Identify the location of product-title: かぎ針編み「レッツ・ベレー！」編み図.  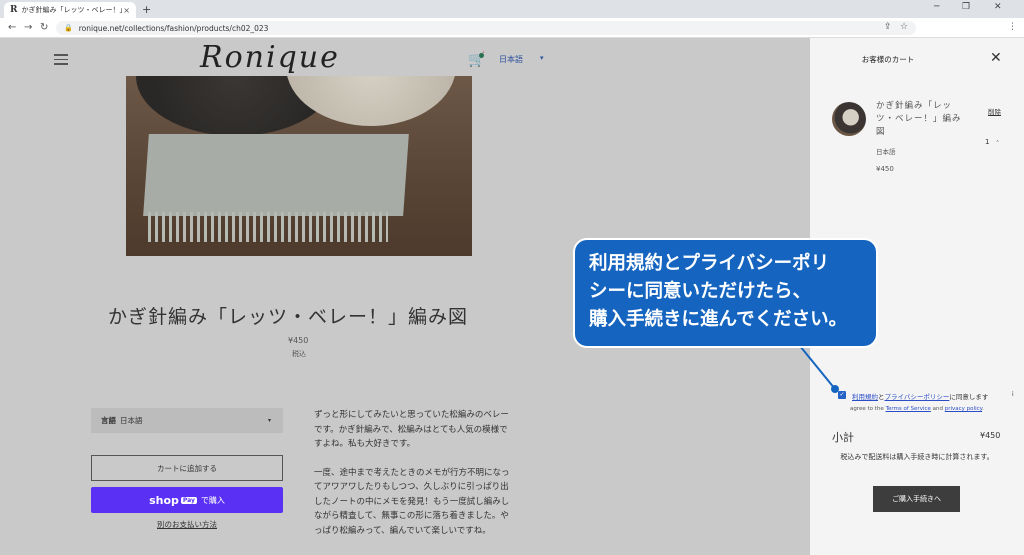
(288, 317).